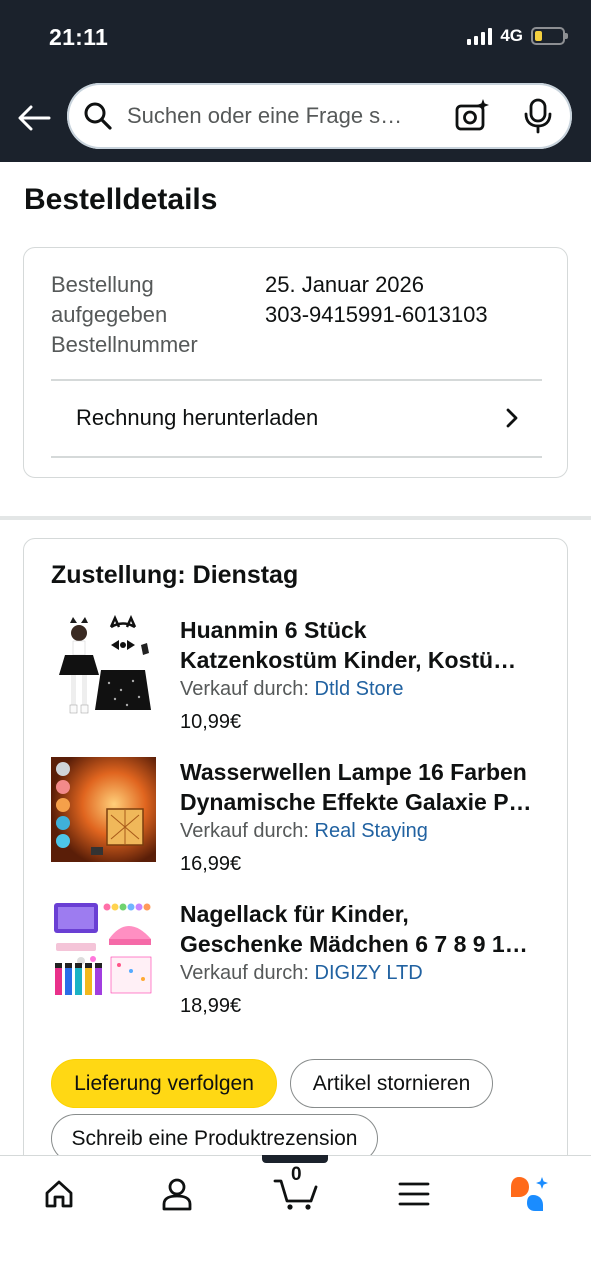 The height and width of the screenshot is (1280, 591). I want to click on product-image-water-lamp, so click(103, 809).